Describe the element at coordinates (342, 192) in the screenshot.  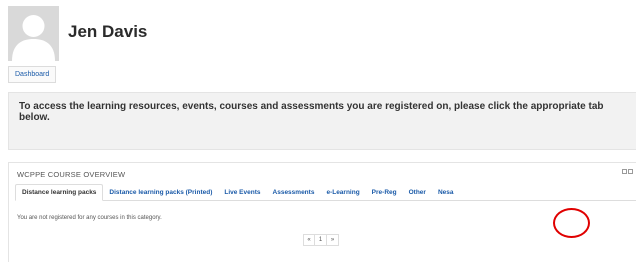
I see `tab-e-learning: e-Learning` at that location.